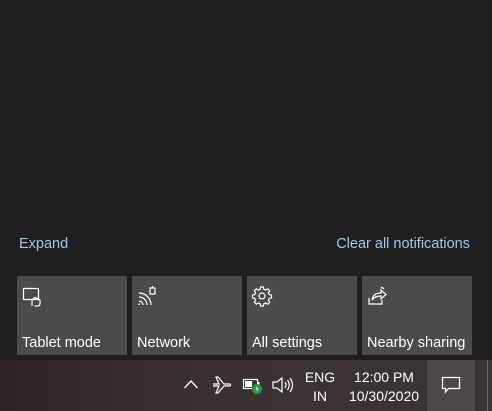 The width and height of the screenshot is (492, 411). Describe the element at coordinates (489, 385) in the screenshot. I see `show-desktop-button` at that location.